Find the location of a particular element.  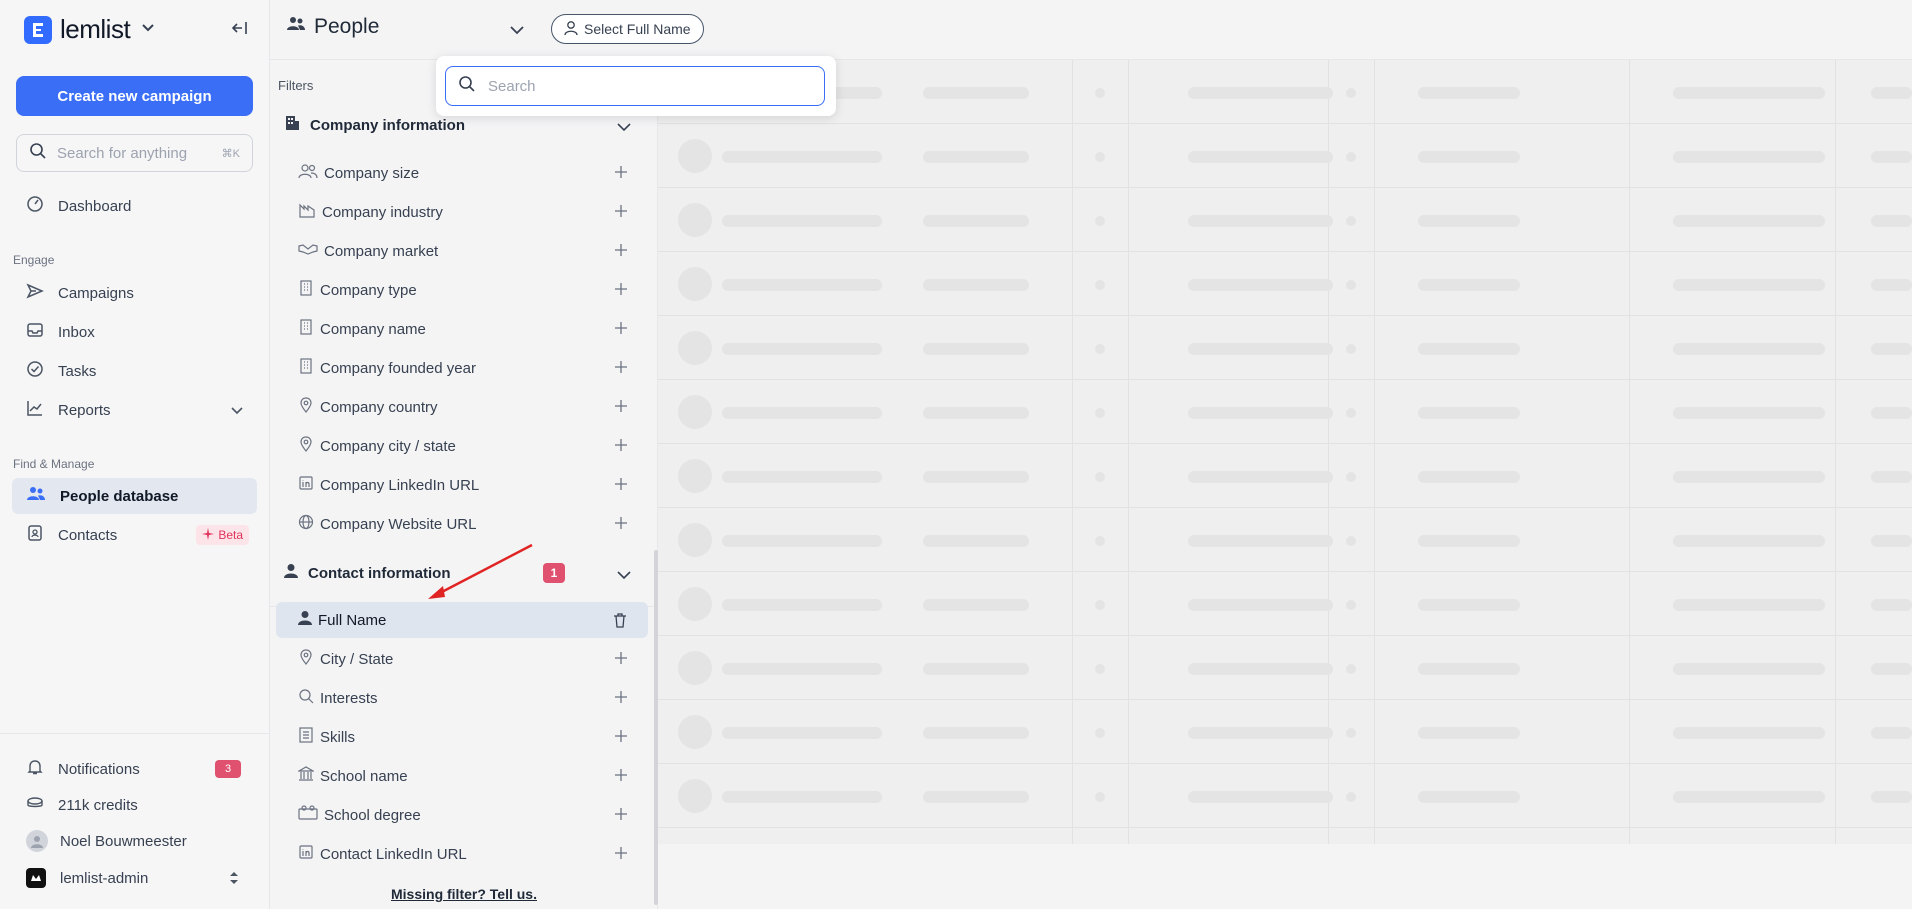

nav-contacts: Contacts Beta is located at coordinates (134, 535).